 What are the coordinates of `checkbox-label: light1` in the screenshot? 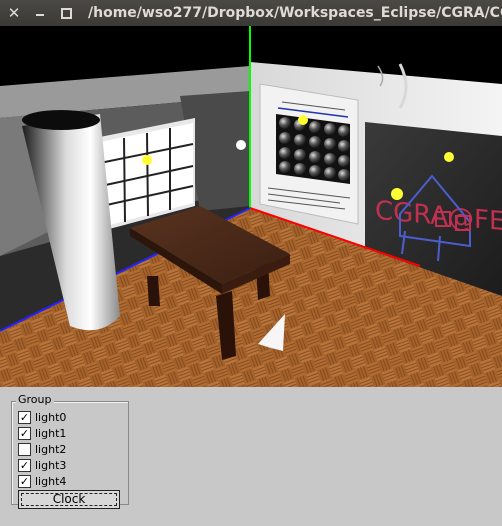 It's located at (51, 433).